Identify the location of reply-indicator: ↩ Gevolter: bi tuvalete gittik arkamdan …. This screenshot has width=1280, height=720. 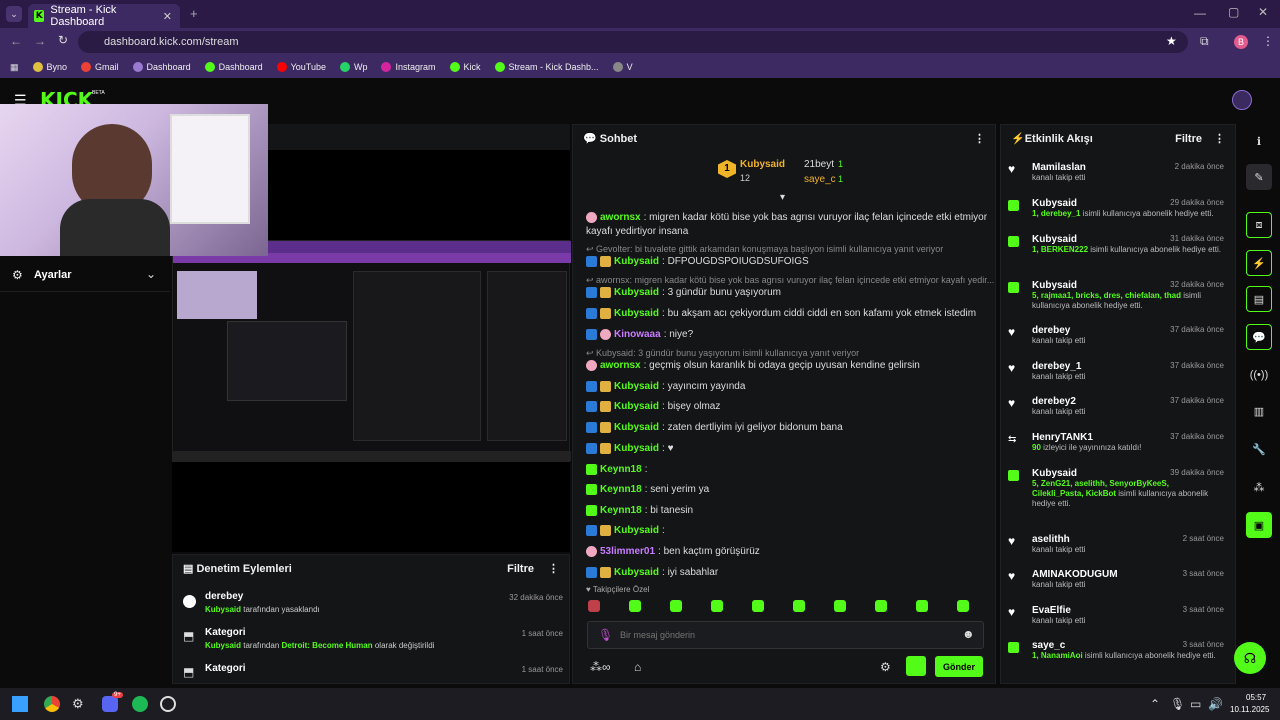
(764, 249).